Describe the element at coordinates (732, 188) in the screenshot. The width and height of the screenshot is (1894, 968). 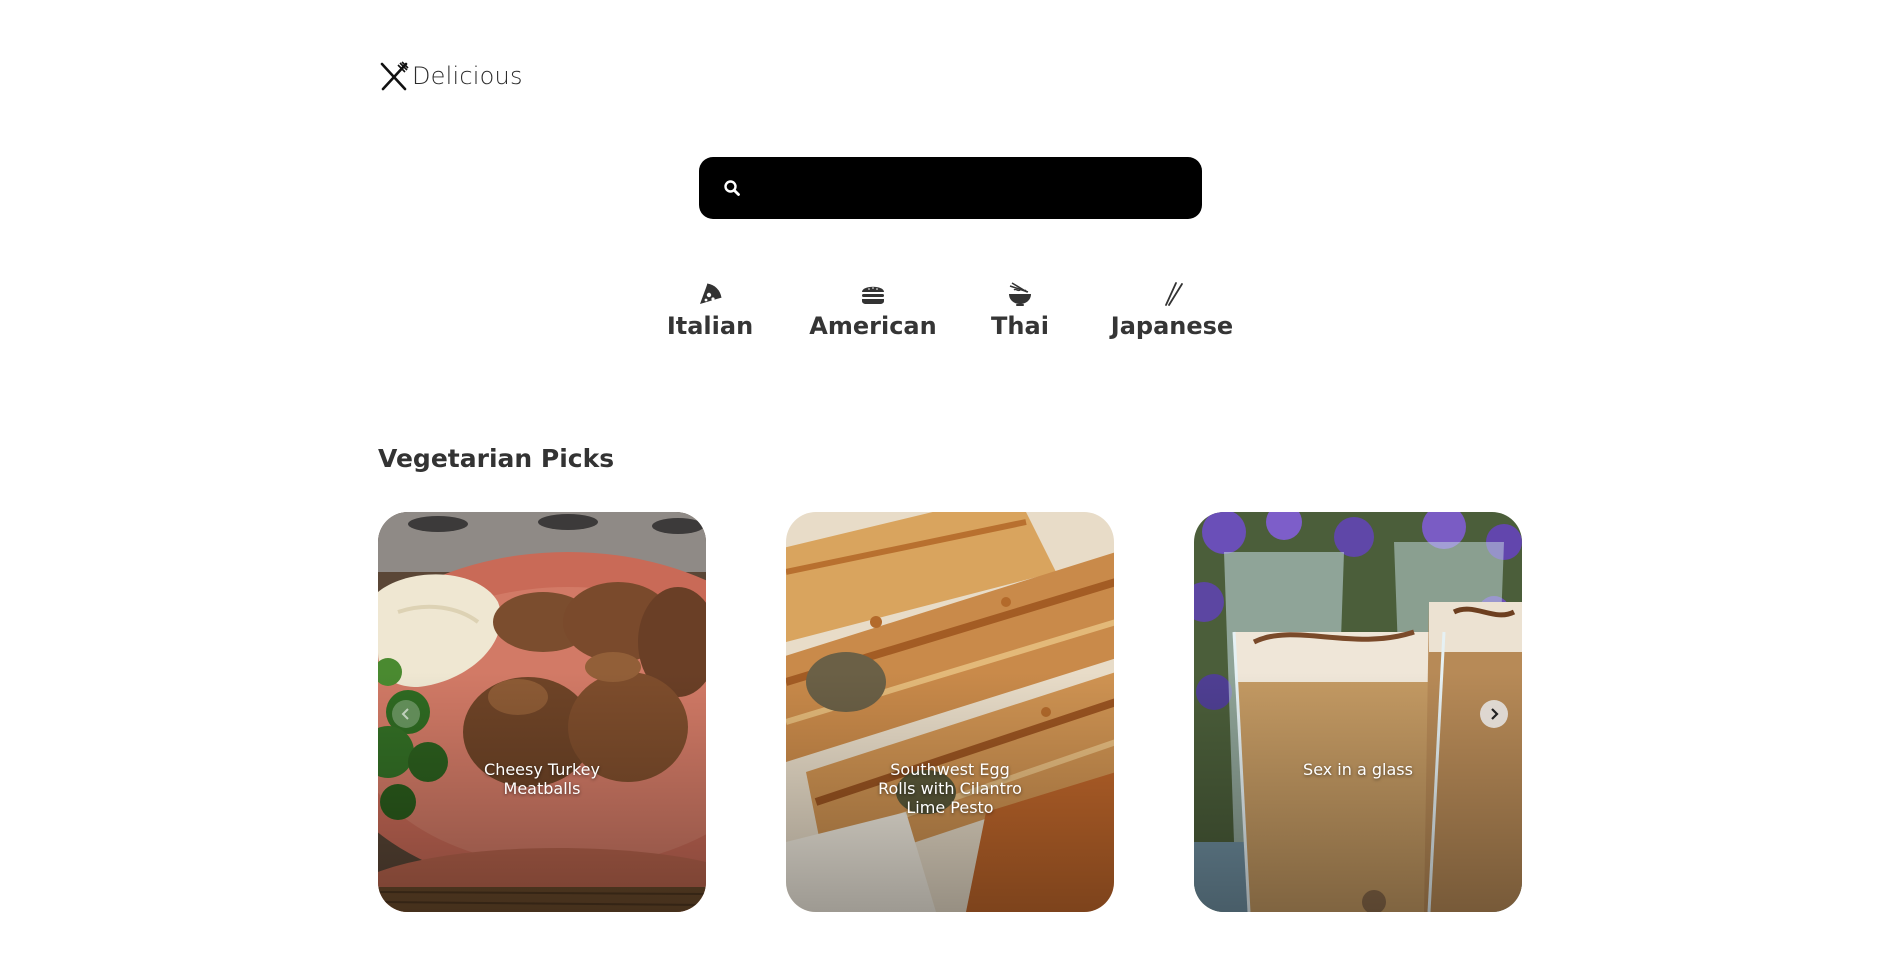
I see `search-icon` at that location.